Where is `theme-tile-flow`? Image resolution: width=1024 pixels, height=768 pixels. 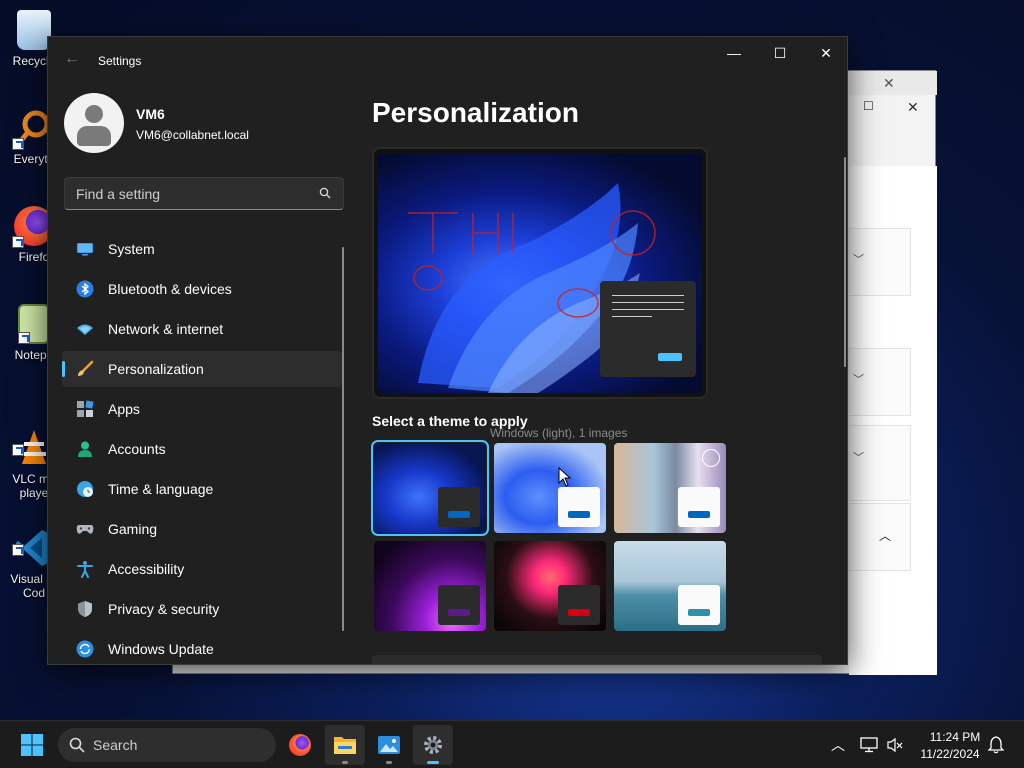 theme-tile-flow is located at coordinates (670, 586).